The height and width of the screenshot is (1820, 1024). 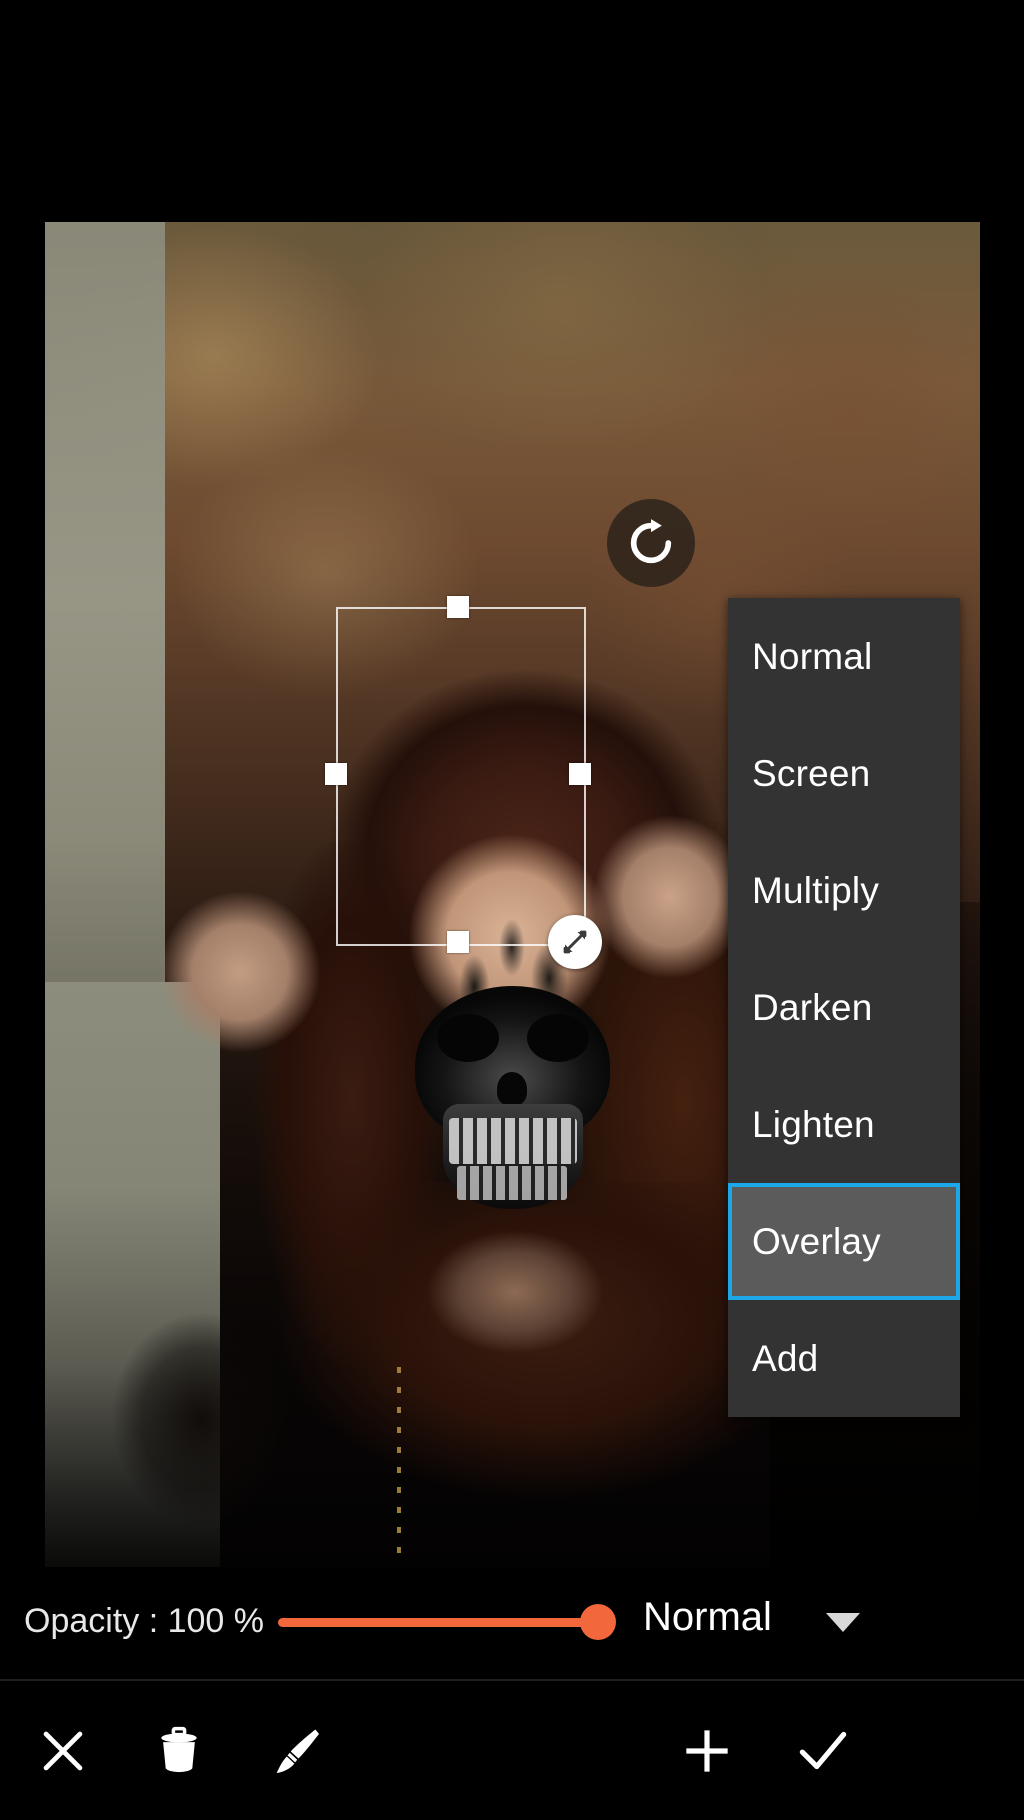 I want to click on skull-nose, so click(x=512, y=1089).